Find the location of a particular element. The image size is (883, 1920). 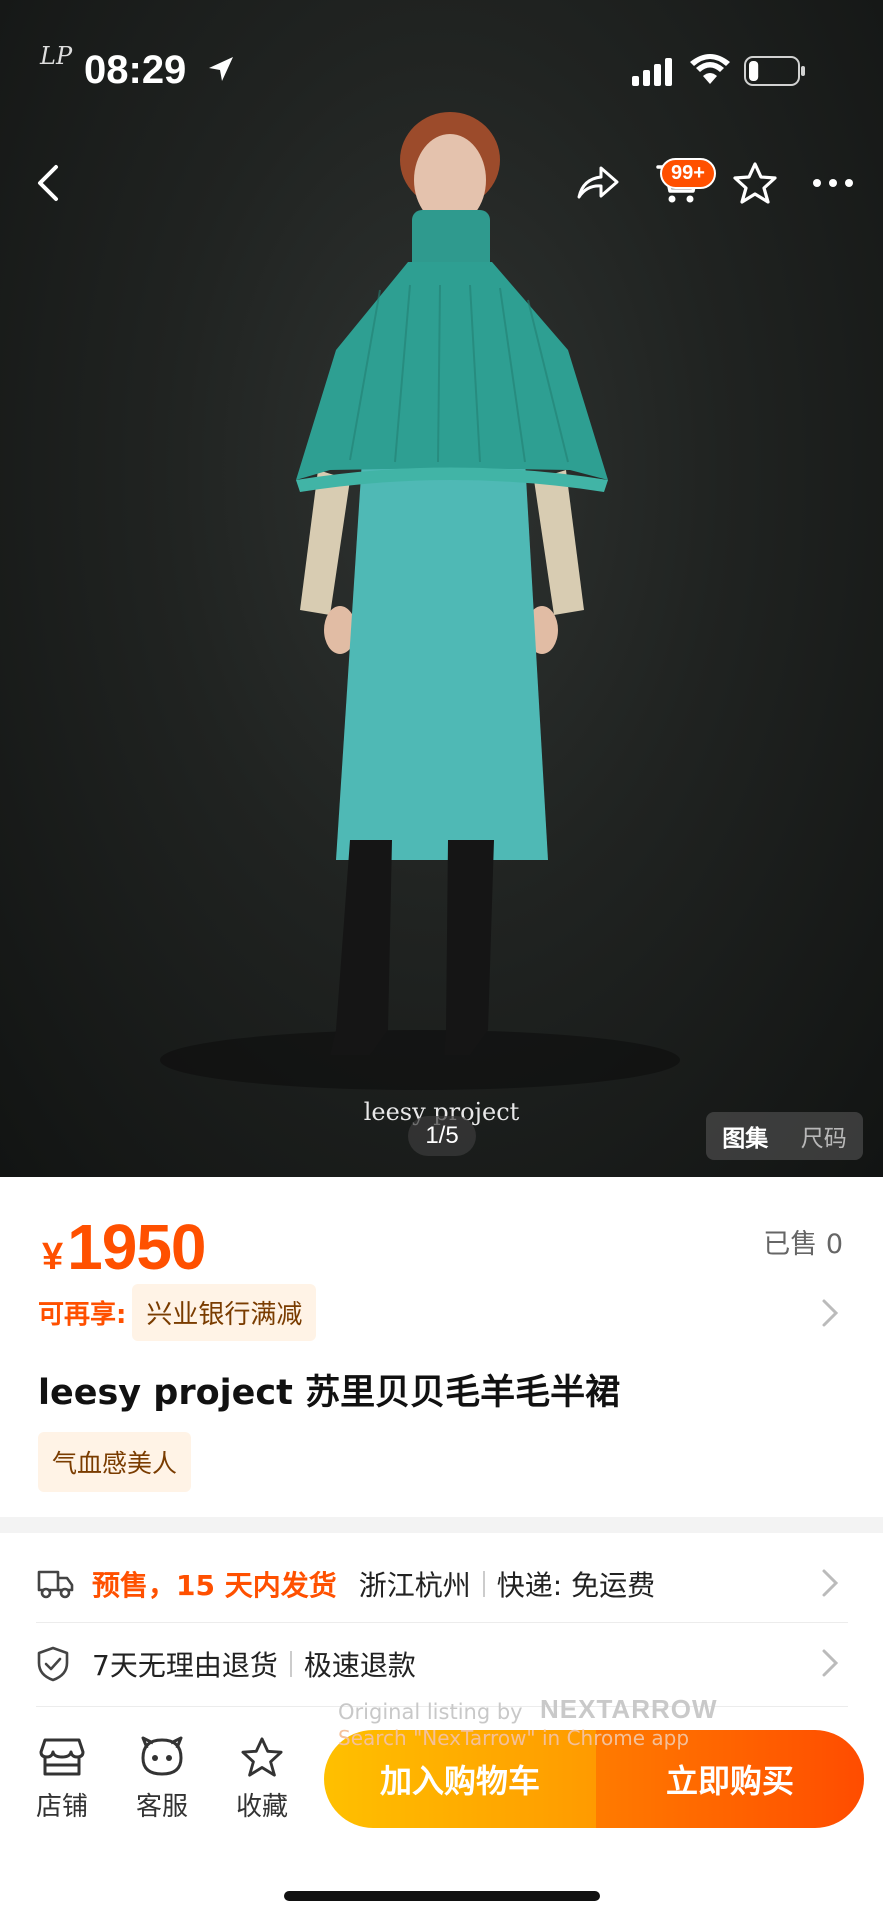

favorite-top-button is located at coordinates (755, 183).